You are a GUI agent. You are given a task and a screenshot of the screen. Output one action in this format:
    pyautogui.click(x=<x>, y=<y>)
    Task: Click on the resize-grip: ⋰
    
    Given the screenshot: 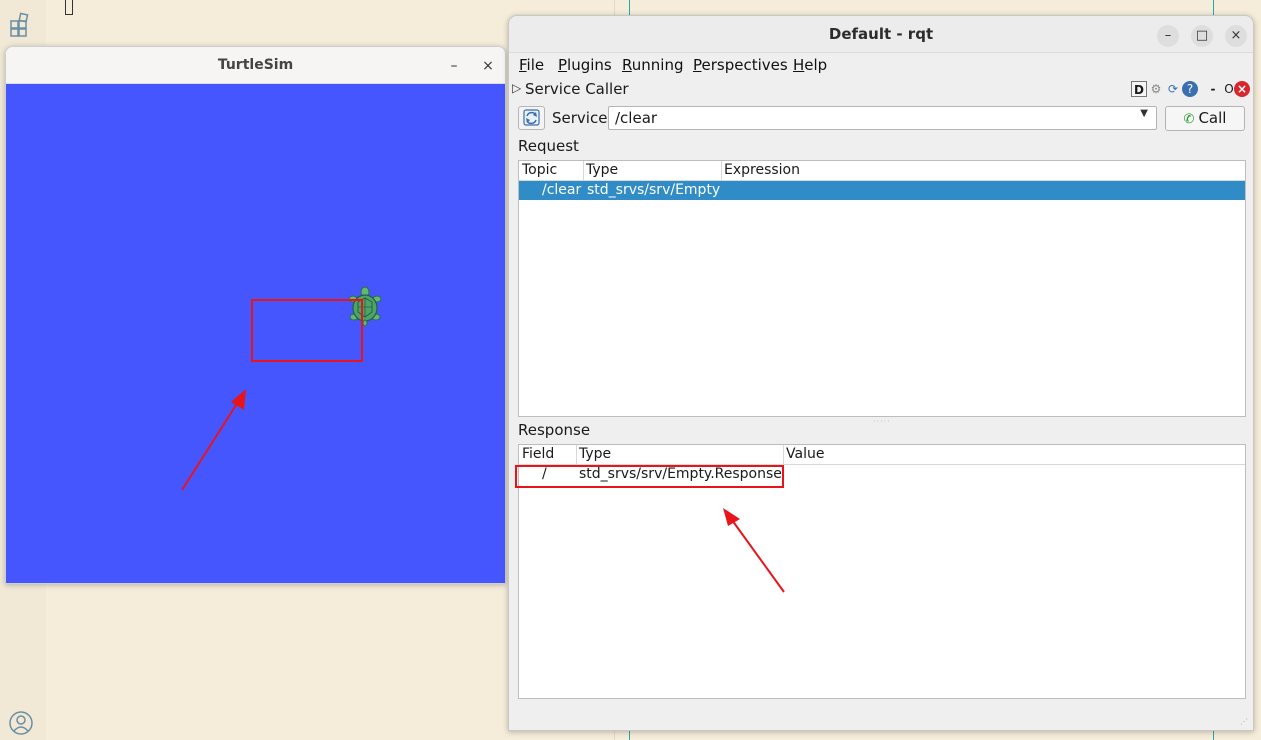 What is the action you would take?
    pyautogui.click(x=1245, y=722)
    